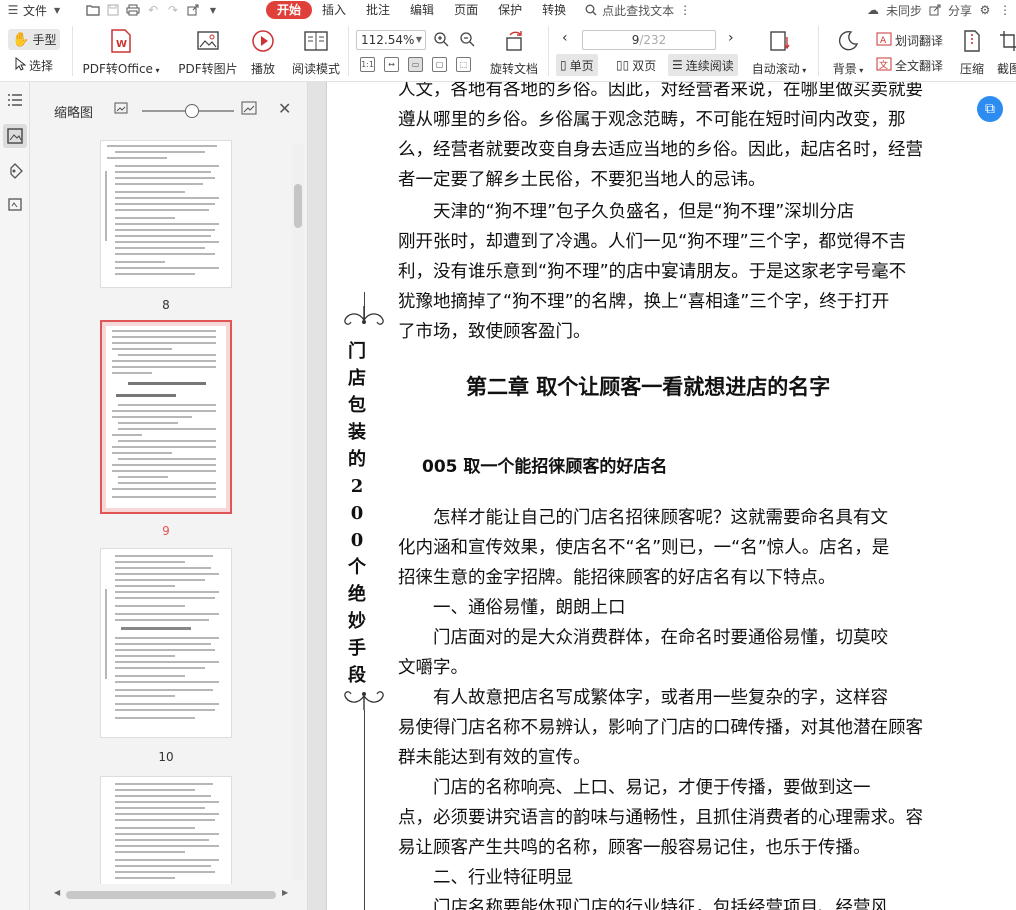  I want to click on open-folder-icon, so click(93, 10).